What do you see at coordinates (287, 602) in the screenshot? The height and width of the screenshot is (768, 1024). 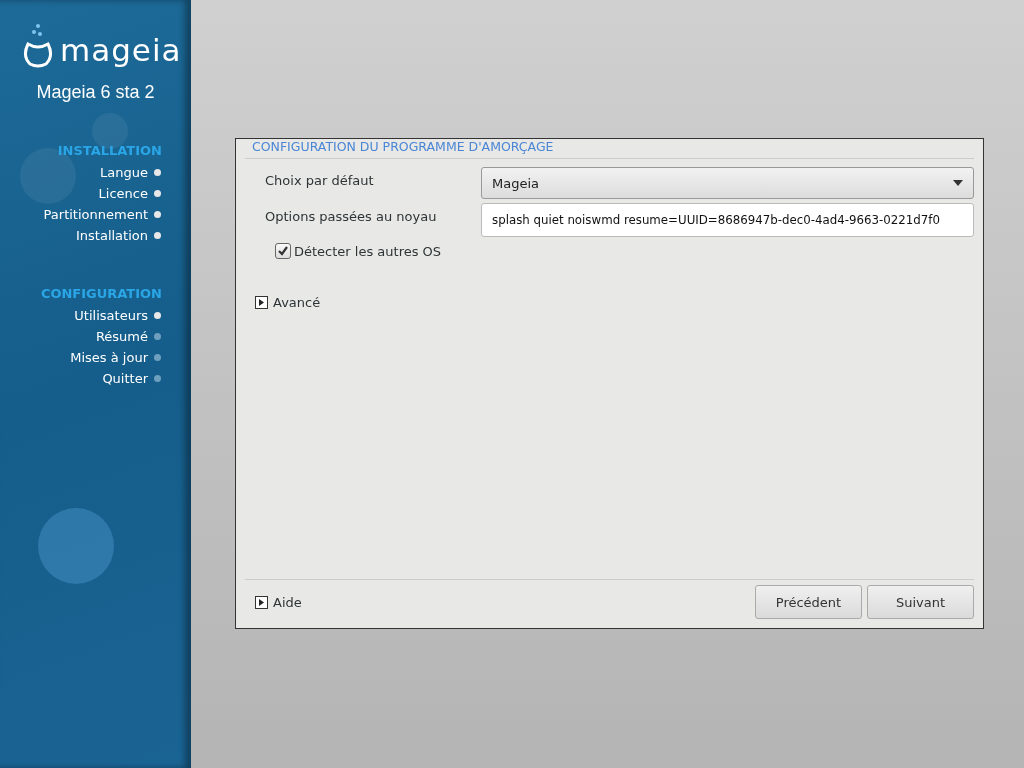 I see `expander-label: Aide` at bounding box center [287, 602].